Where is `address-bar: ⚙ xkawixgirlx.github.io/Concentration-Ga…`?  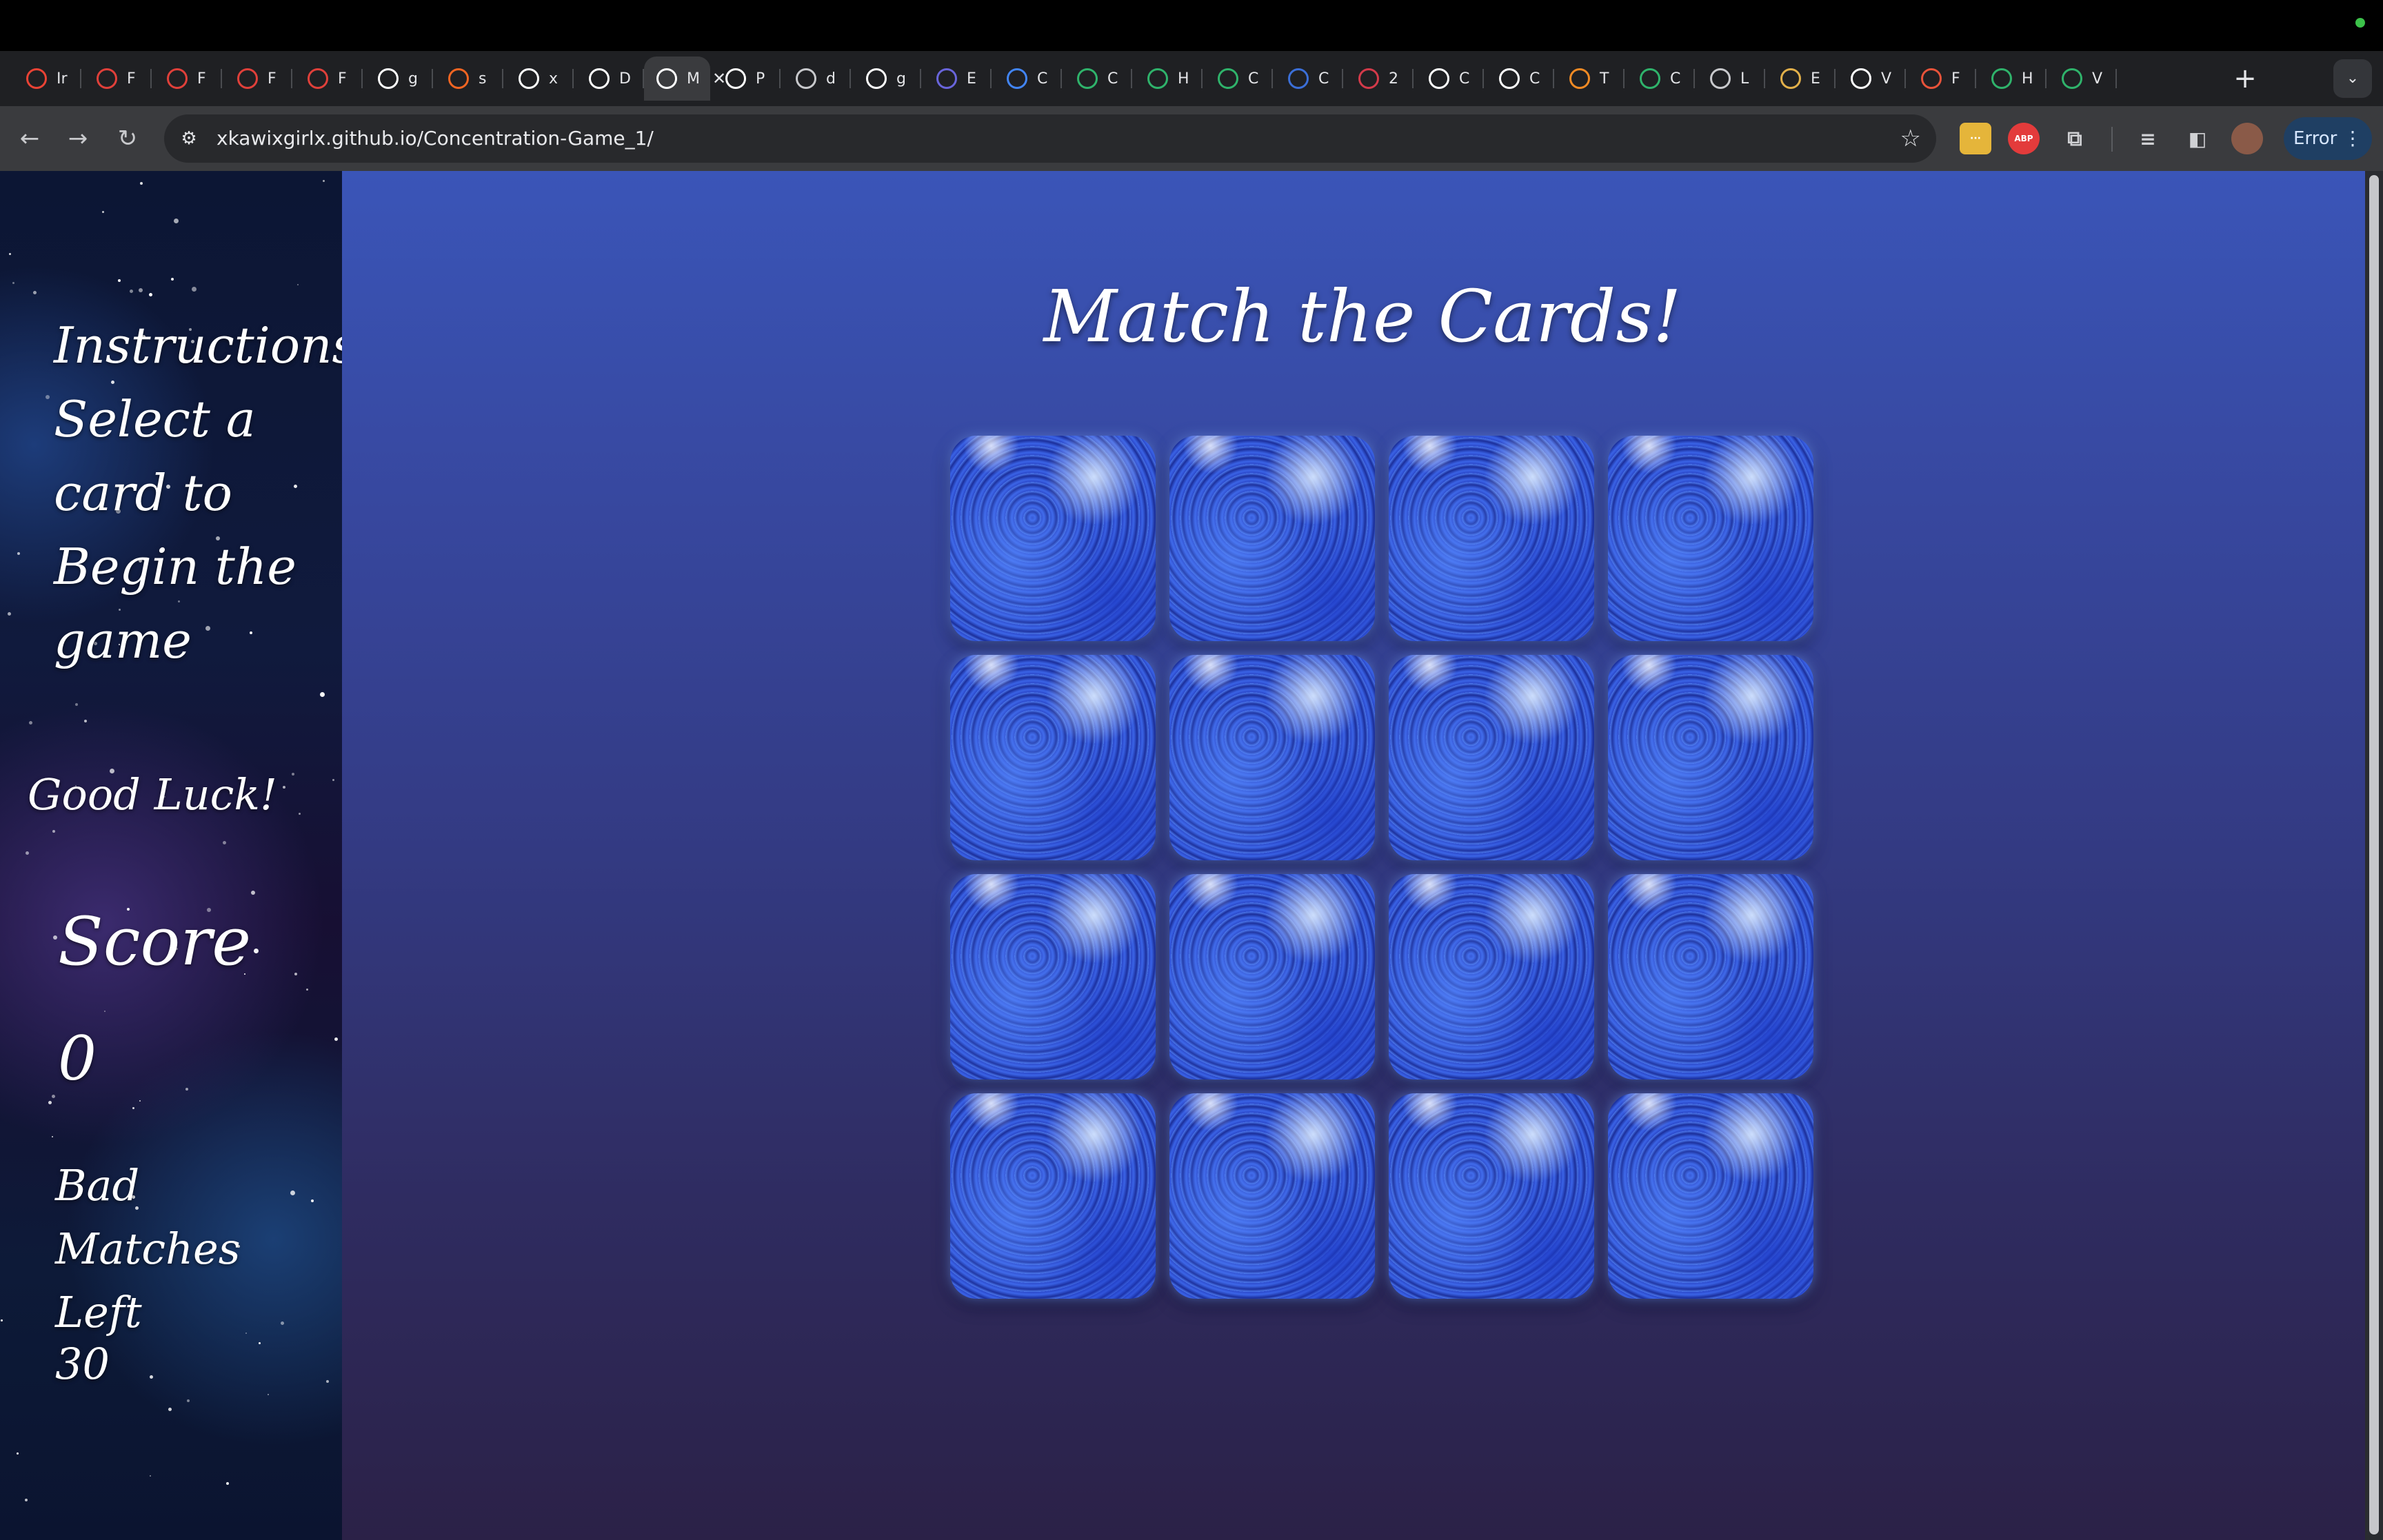
address-bar: ⚙ xkawixgirlx.github.io/Concentration-Ga… is located at coordinates (1050, 138).